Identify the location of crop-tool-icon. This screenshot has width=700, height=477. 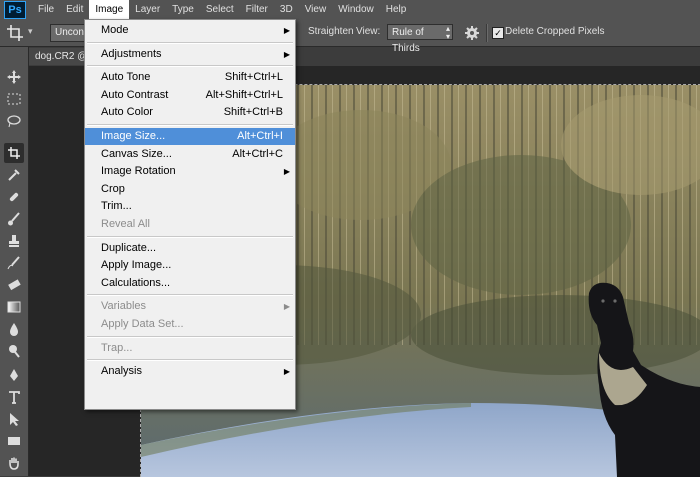
(15, 33).